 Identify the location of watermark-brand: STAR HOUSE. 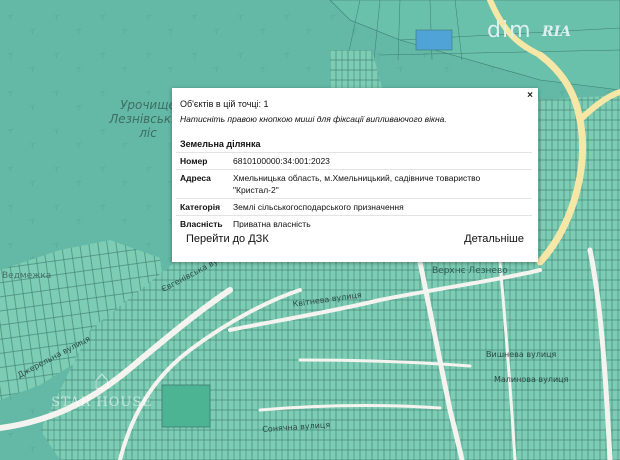
(102, 402).